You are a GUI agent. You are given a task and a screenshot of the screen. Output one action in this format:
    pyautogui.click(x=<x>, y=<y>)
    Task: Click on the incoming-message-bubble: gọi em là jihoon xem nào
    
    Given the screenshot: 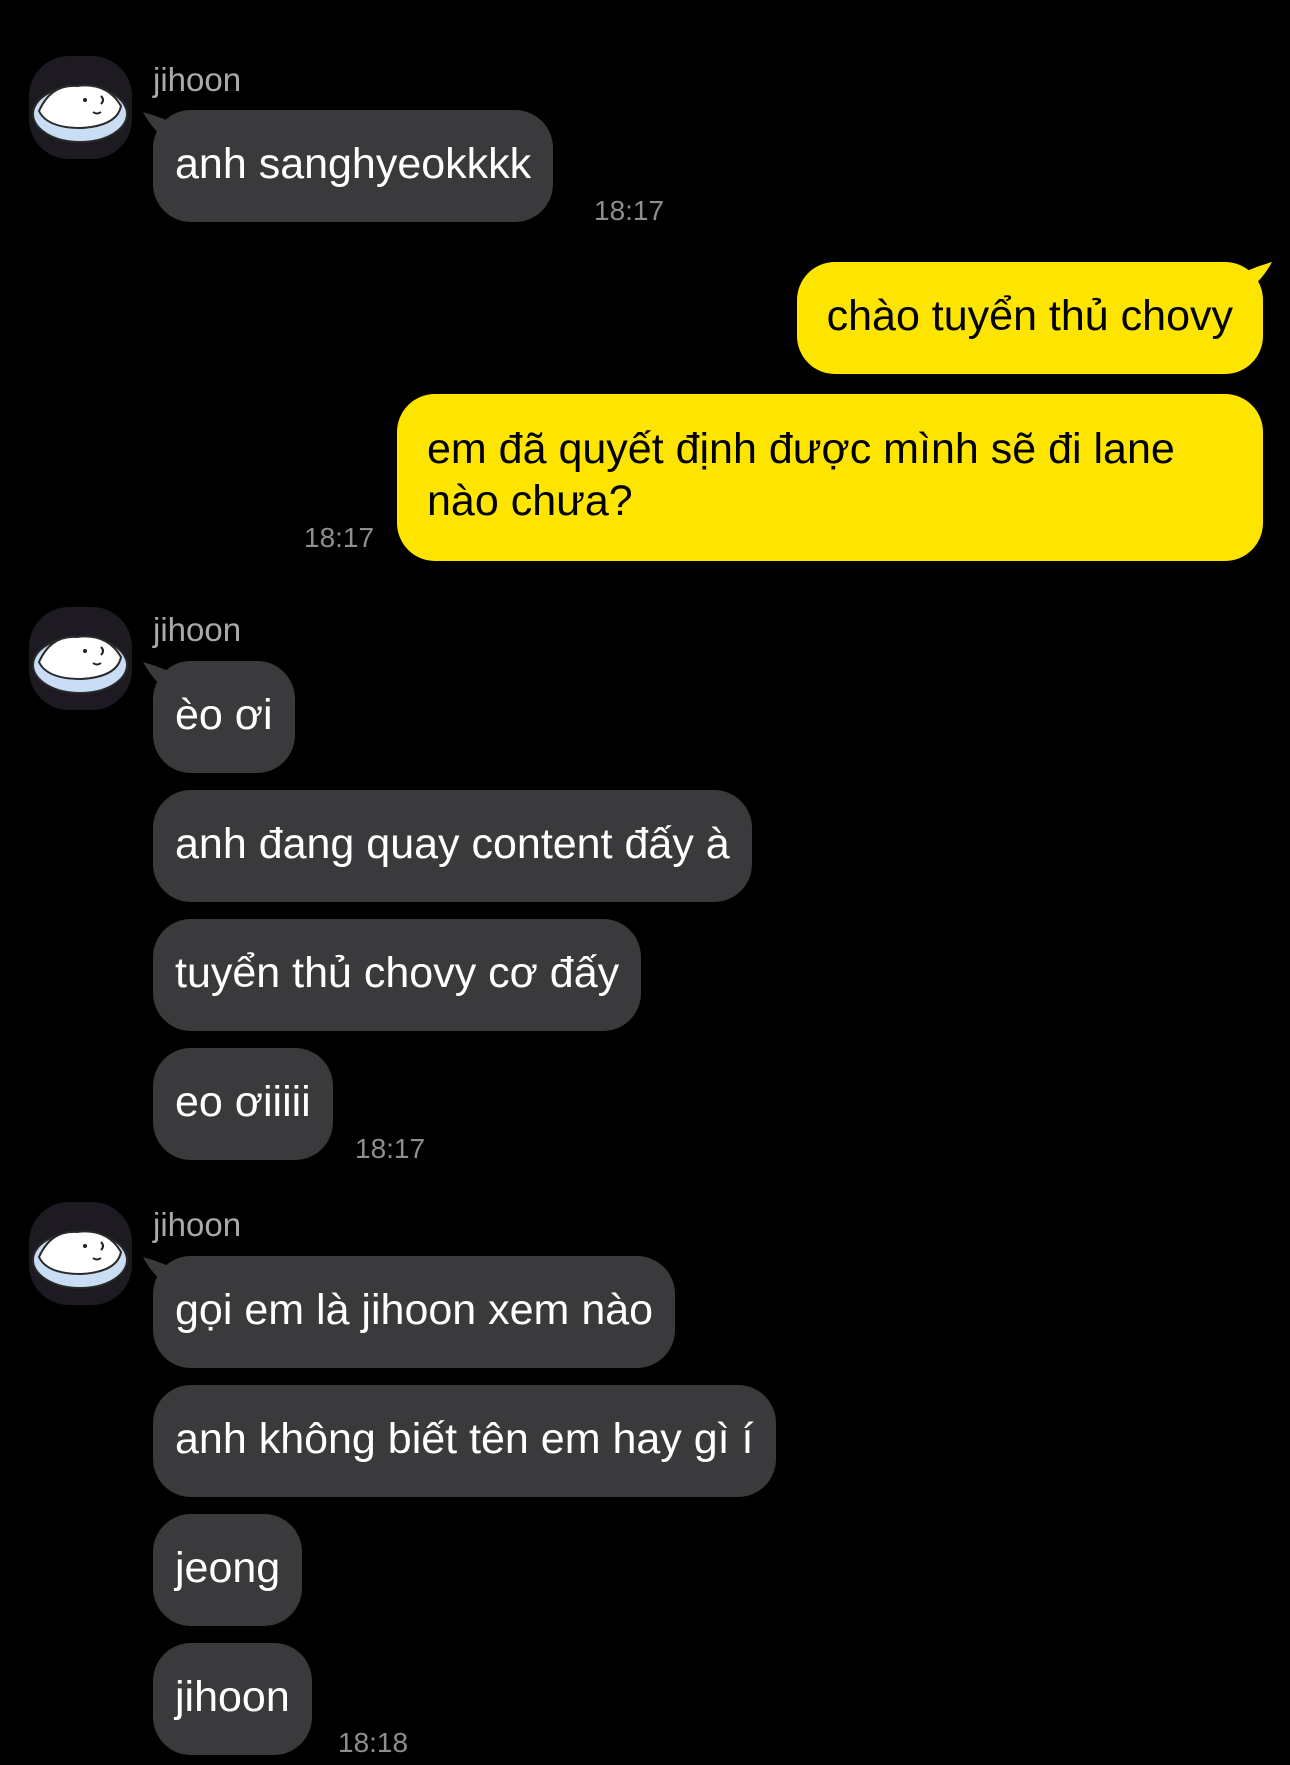 What is the action you would take?
    pyautogui.click(x=414, y=1312)
    